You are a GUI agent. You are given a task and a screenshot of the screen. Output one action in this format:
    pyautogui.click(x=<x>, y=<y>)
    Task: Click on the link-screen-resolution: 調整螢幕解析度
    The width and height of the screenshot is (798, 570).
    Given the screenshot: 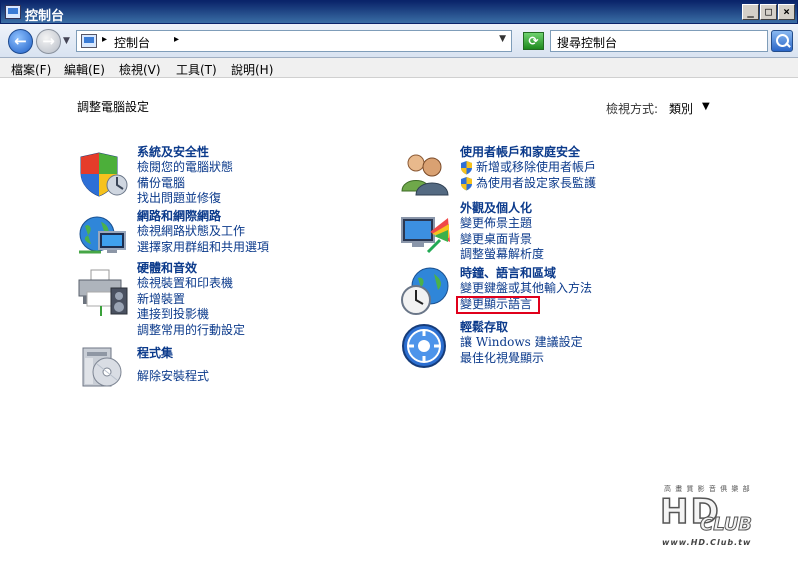 What is the action you would take?
    pyautogui.click(x=502, y=255)
    